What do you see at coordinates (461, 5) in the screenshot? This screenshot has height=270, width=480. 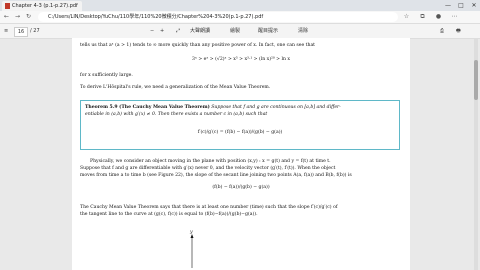 I see `maximize-button: □` at bounding box center [461, 5].